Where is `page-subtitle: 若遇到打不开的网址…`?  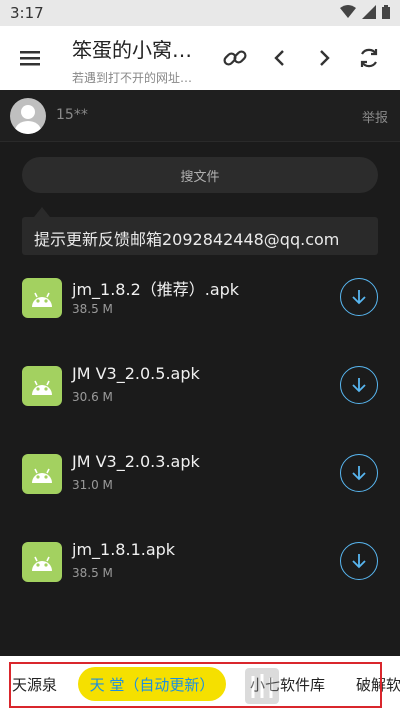
page-subtitle: 若遇到打不开的网址… is located at coordinates (132, 78).